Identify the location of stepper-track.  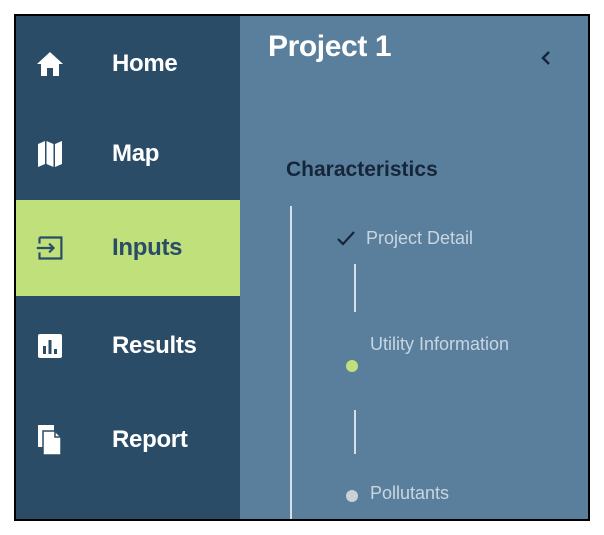
(291, 362).